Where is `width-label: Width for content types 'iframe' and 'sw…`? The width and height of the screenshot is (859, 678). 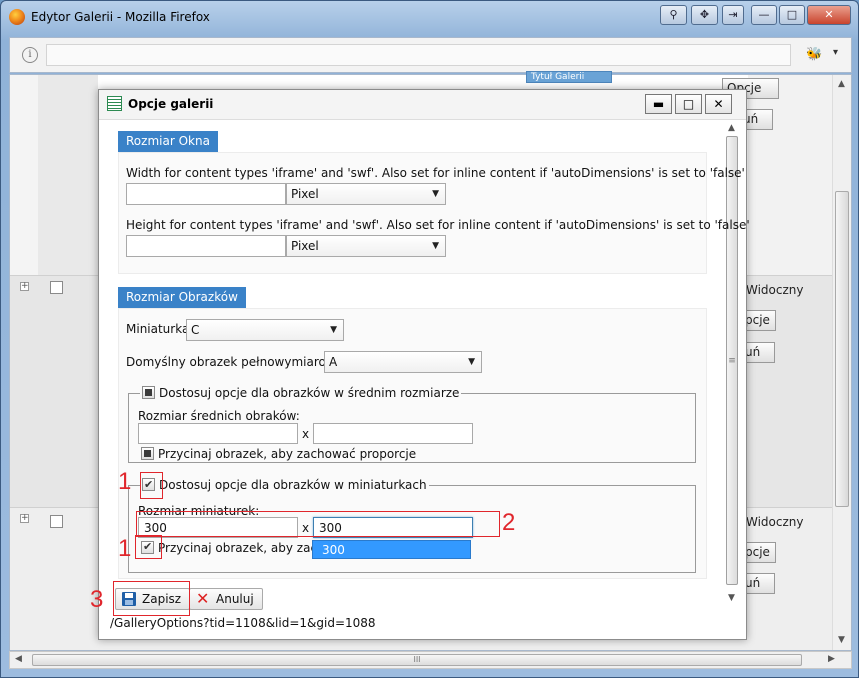
width-label: Width for content types 'iframe' and 'sw… is located at coordinates (435, 173).